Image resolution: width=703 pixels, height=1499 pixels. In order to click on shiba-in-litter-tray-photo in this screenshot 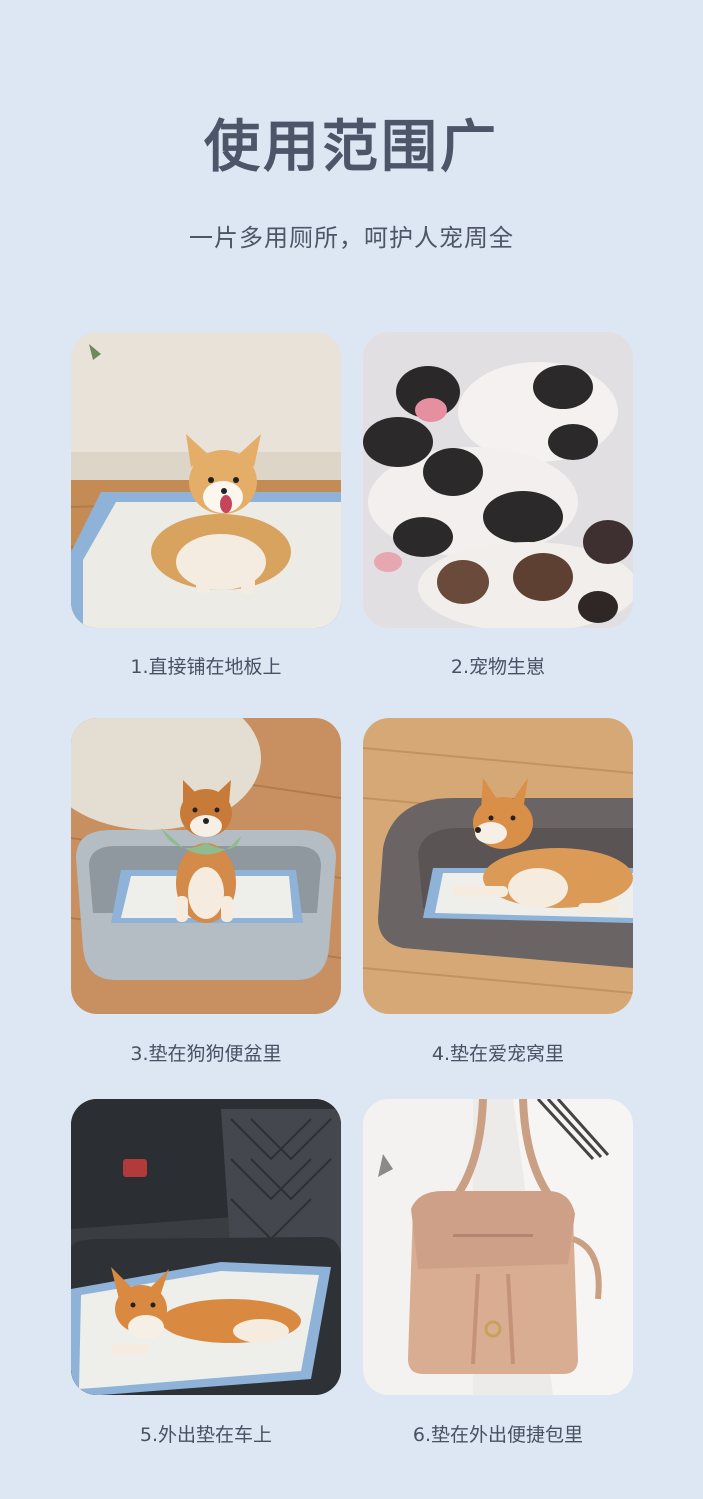, I will do `click(206, 866)`.